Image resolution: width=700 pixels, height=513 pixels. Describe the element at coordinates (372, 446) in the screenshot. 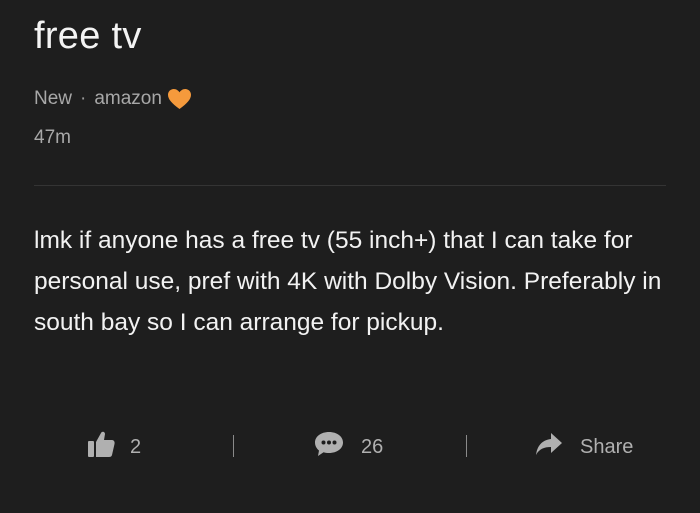

I see `comment-count: 26` at that location.